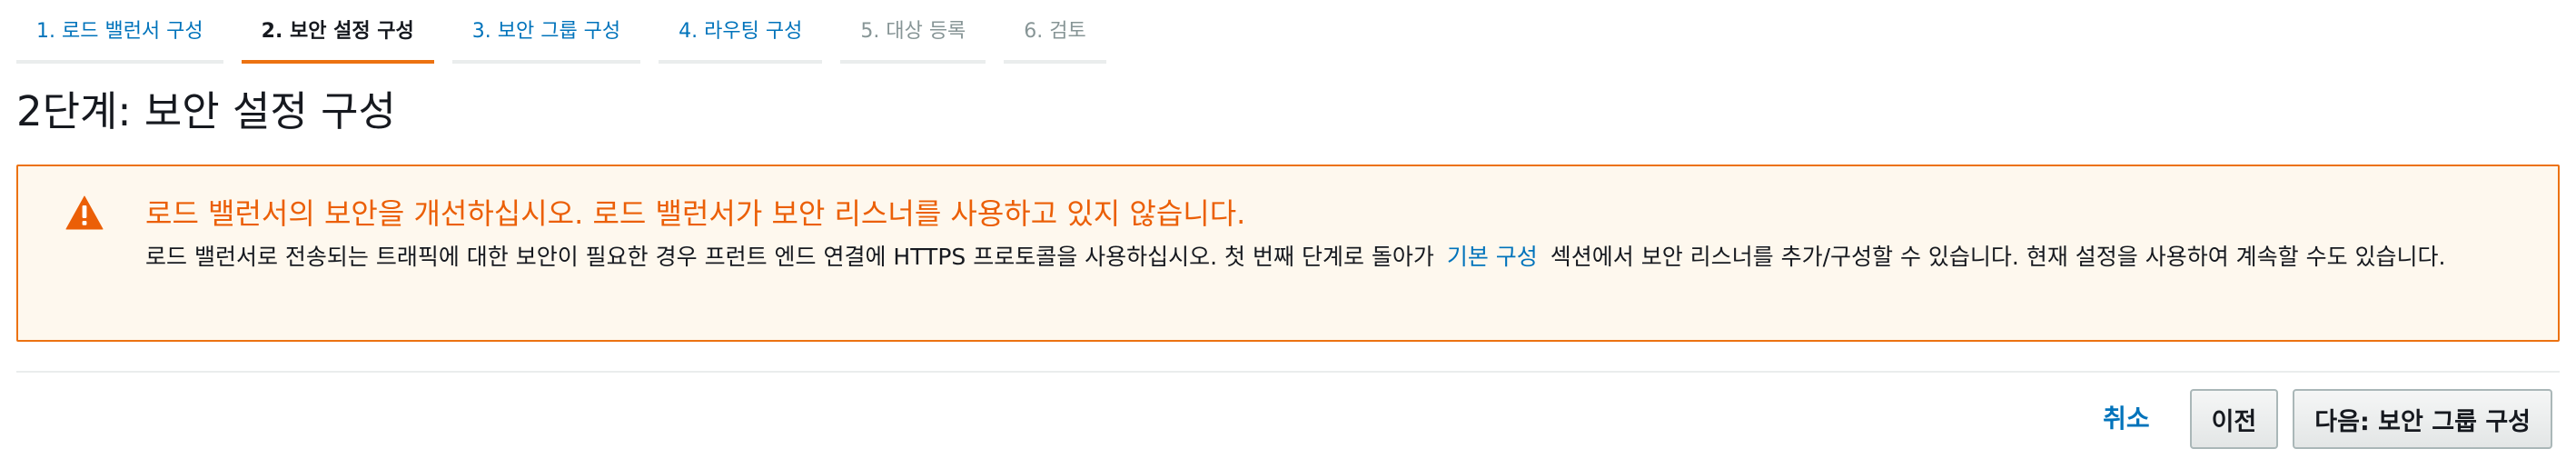 The height and width of the screenshot is (469, 2576). I want to click on previous-button: 이전, so click(2234, 419).